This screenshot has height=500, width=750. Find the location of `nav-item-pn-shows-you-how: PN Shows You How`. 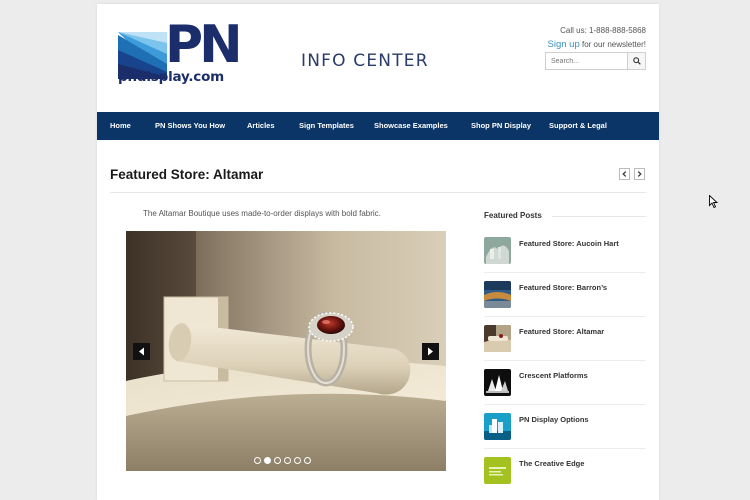

nav-item-pn-shows-you-how: PN Shows You How is located at coordinates (190, 125).